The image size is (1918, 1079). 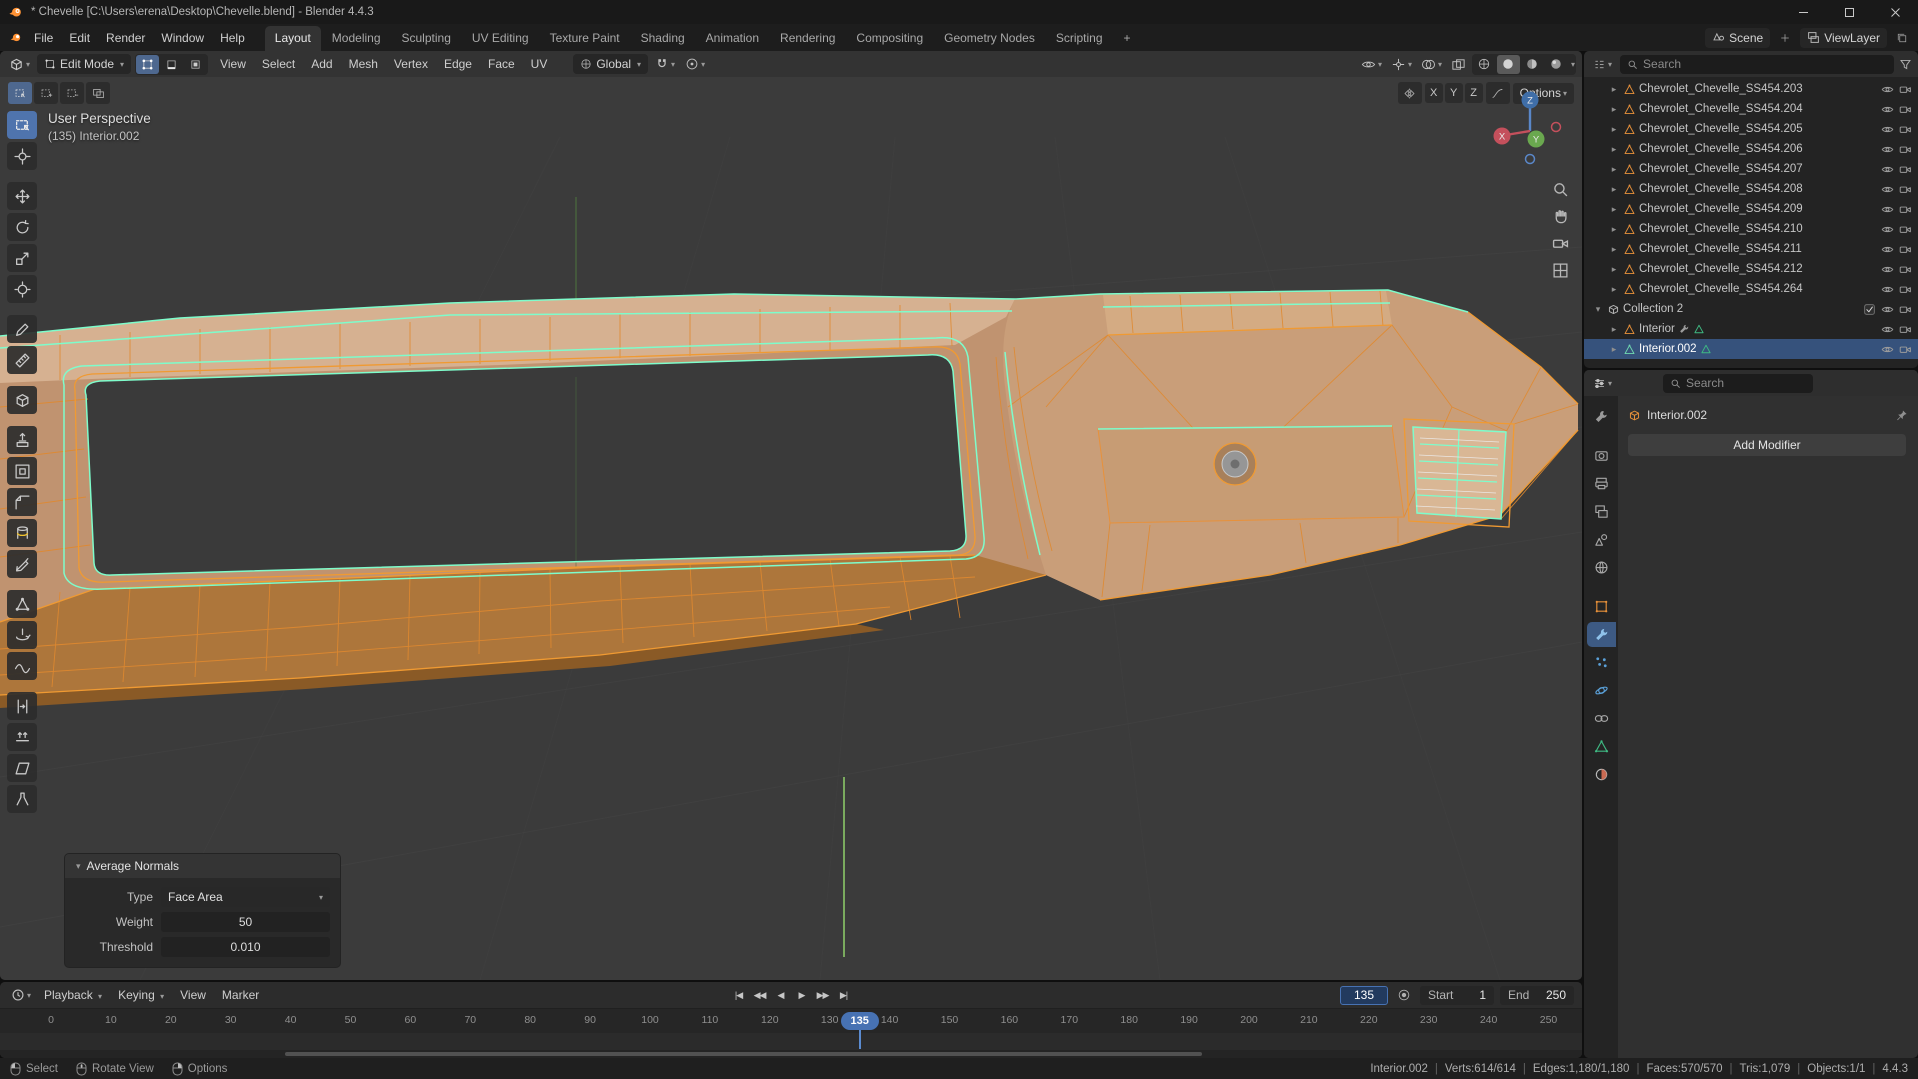 I want to click on editor-type-button: ▾, so click(x=19, y=64).